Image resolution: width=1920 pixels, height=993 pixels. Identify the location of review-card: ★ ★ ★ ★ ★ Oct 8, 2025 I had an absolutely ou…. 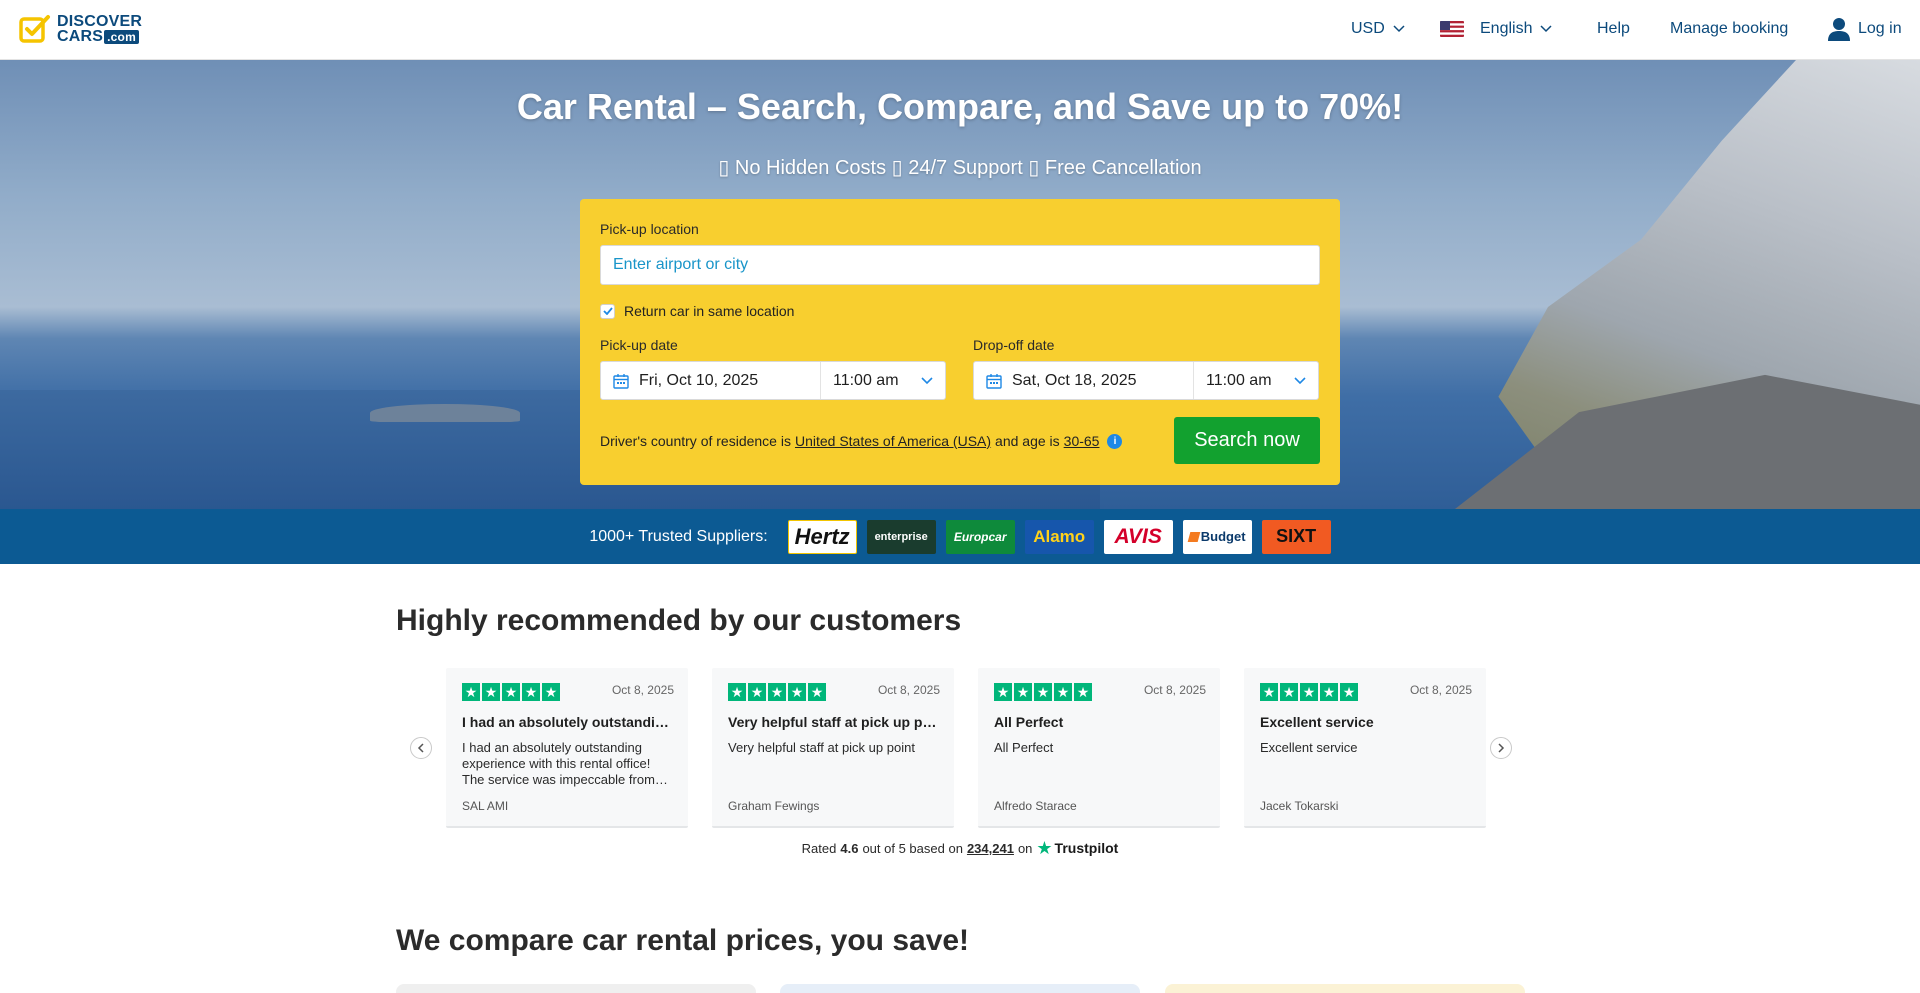
(567, 748).